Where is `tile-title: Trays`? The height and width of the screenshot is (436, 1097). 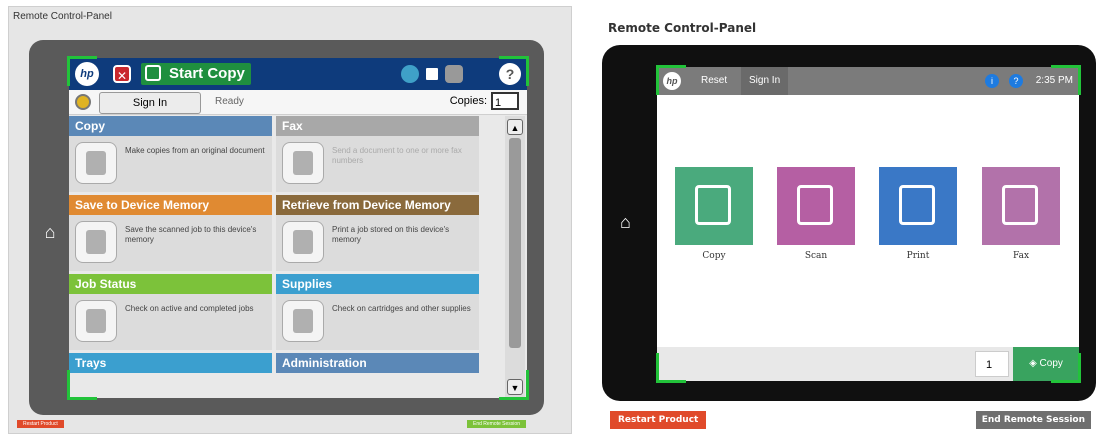 tile-title: Trays is located at coordinates (170, 363).